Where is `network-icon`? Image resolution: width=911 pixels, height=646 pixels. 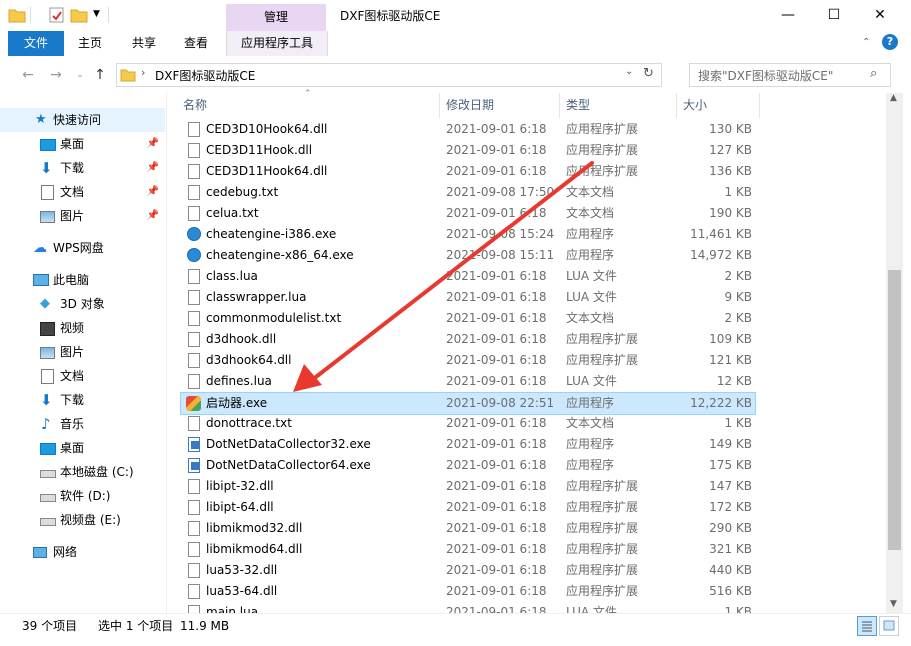 network-icon is located at coordinates (40, 552).